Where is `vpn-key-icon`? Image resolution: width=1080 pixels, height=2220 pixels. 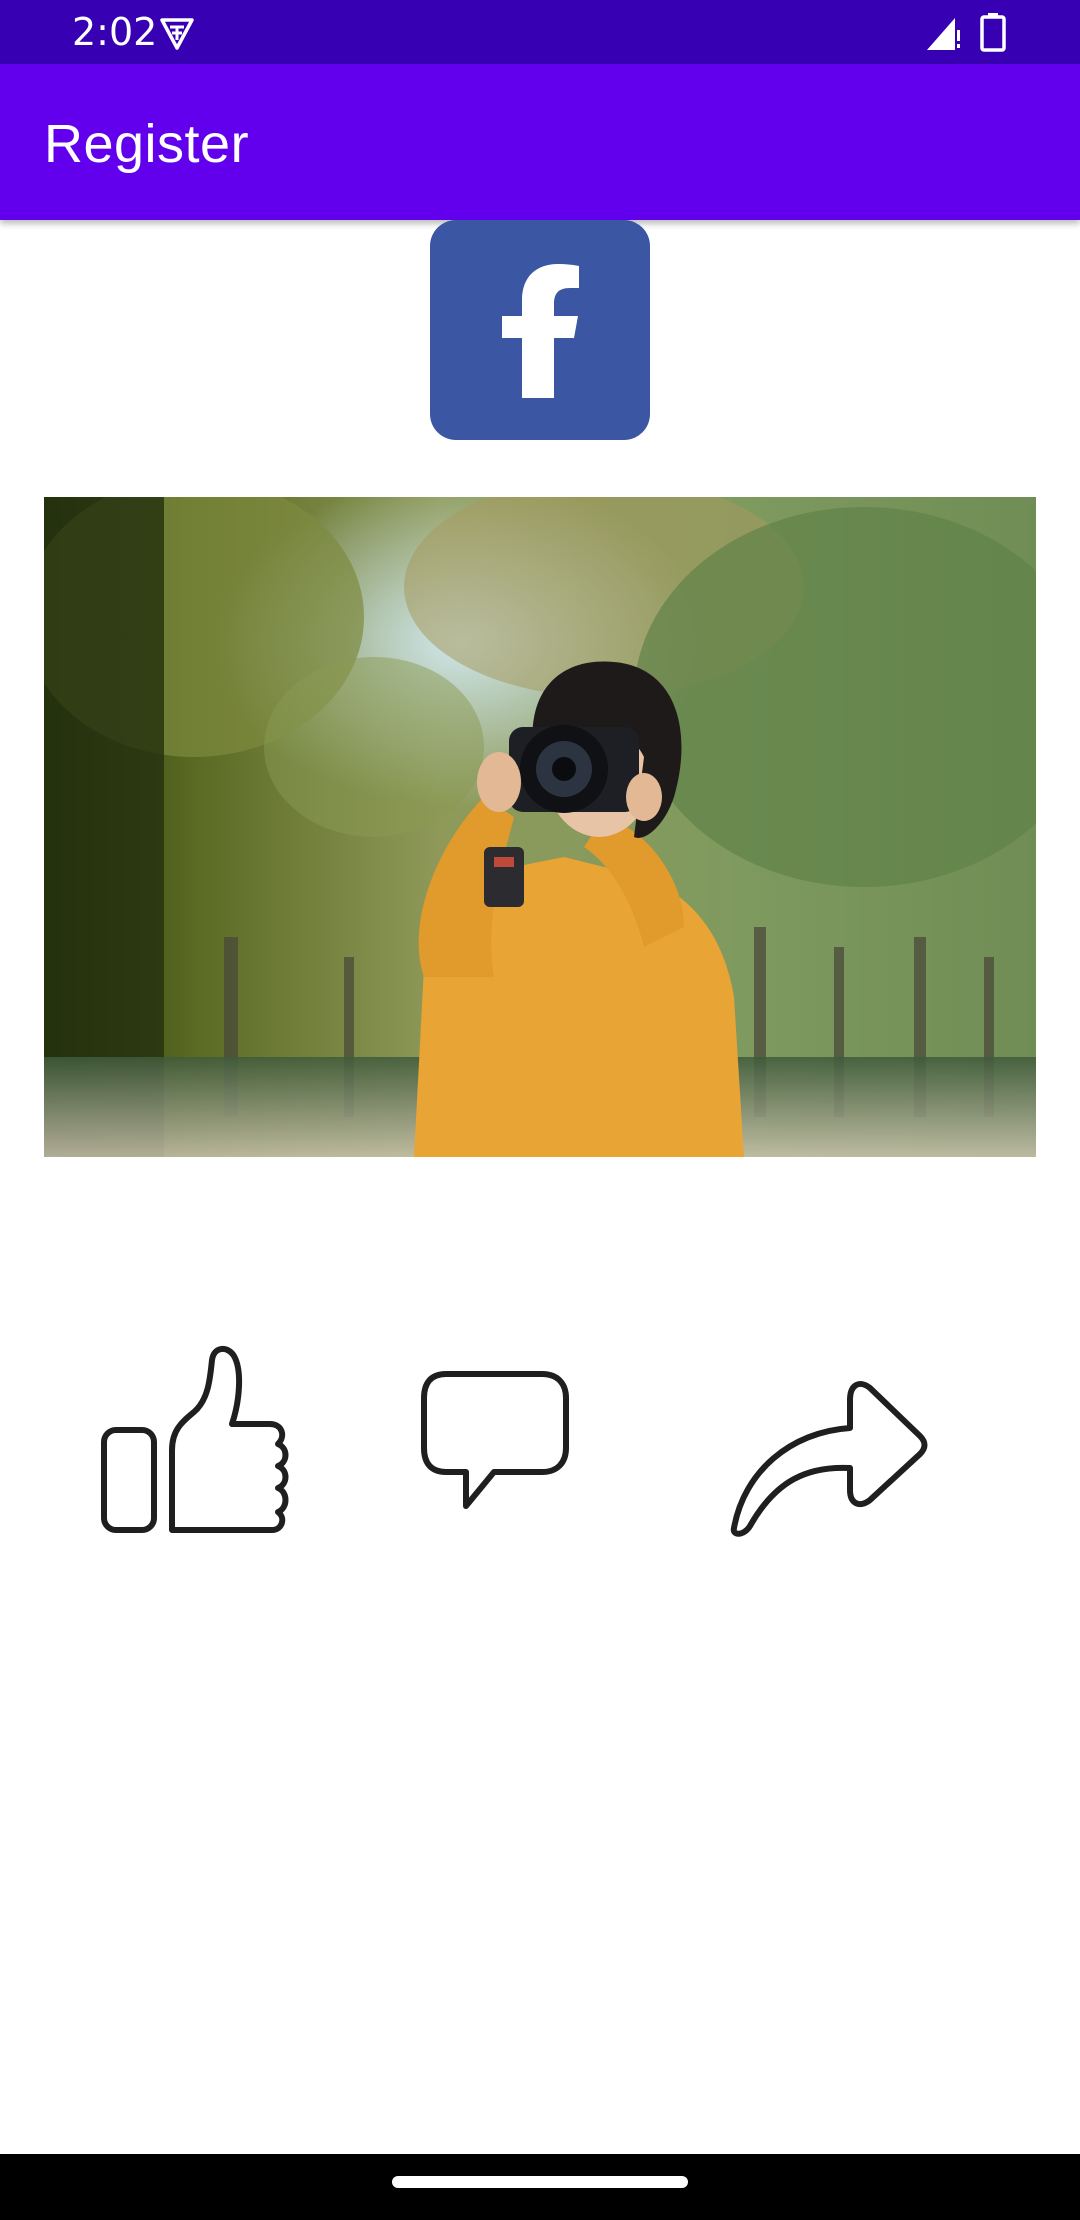
vpn-key-icon is located at coordinates (177, 33).